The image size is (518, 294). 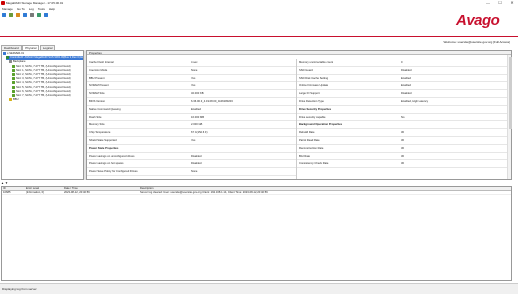 I want to click on property-value: No, so click(x=403, y=117).